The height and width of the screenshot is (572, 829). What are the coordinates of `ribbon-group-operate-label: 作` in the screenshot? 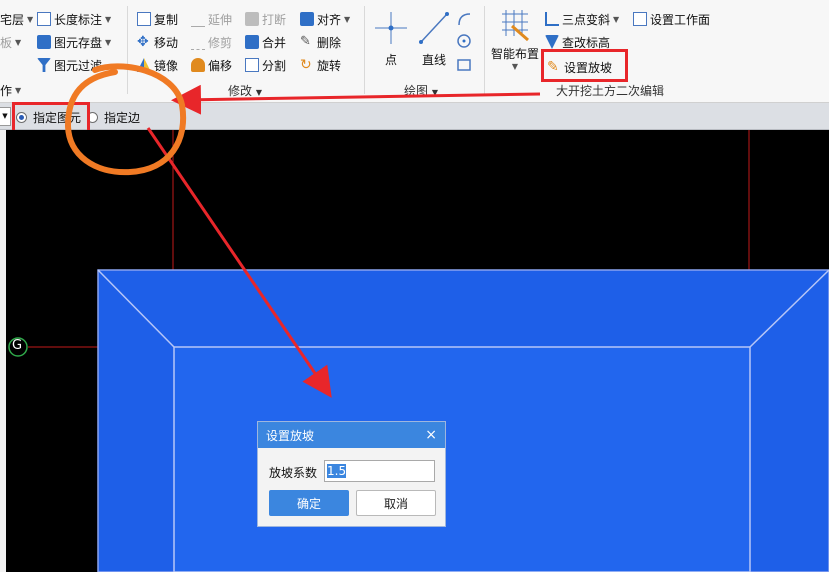 It's located at (6, 90).